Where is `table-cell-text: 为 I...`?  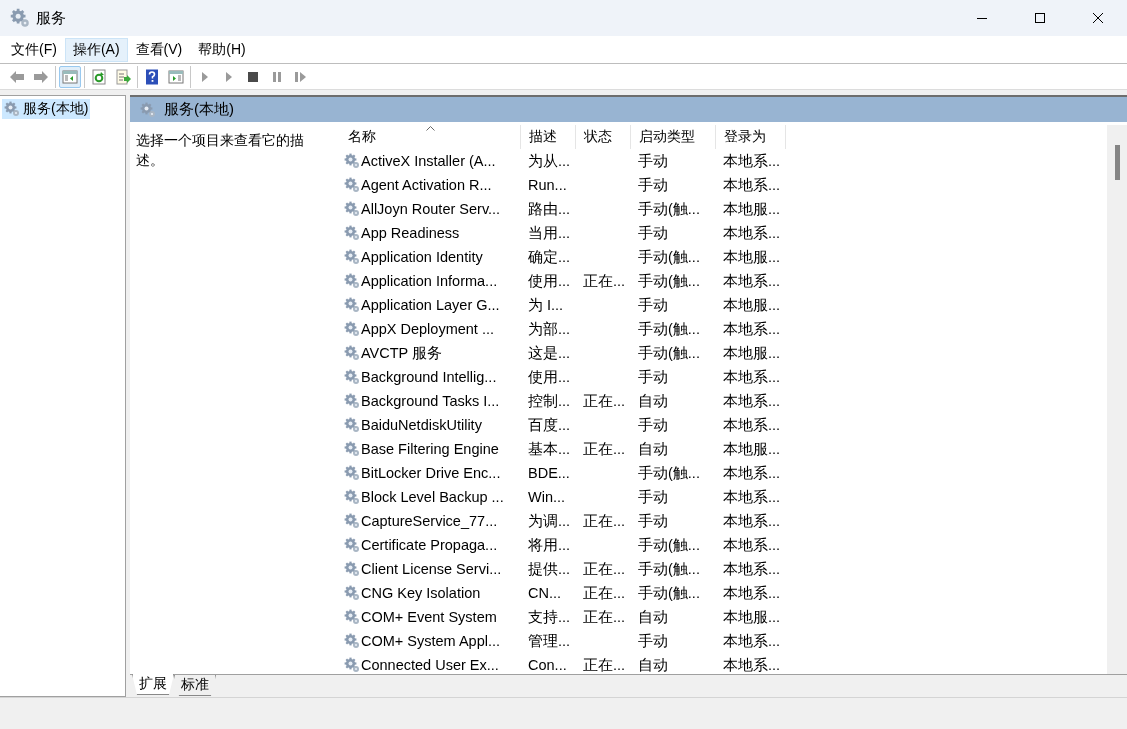
table-cell-text: 为 I... is located at coordinates (546, 305).